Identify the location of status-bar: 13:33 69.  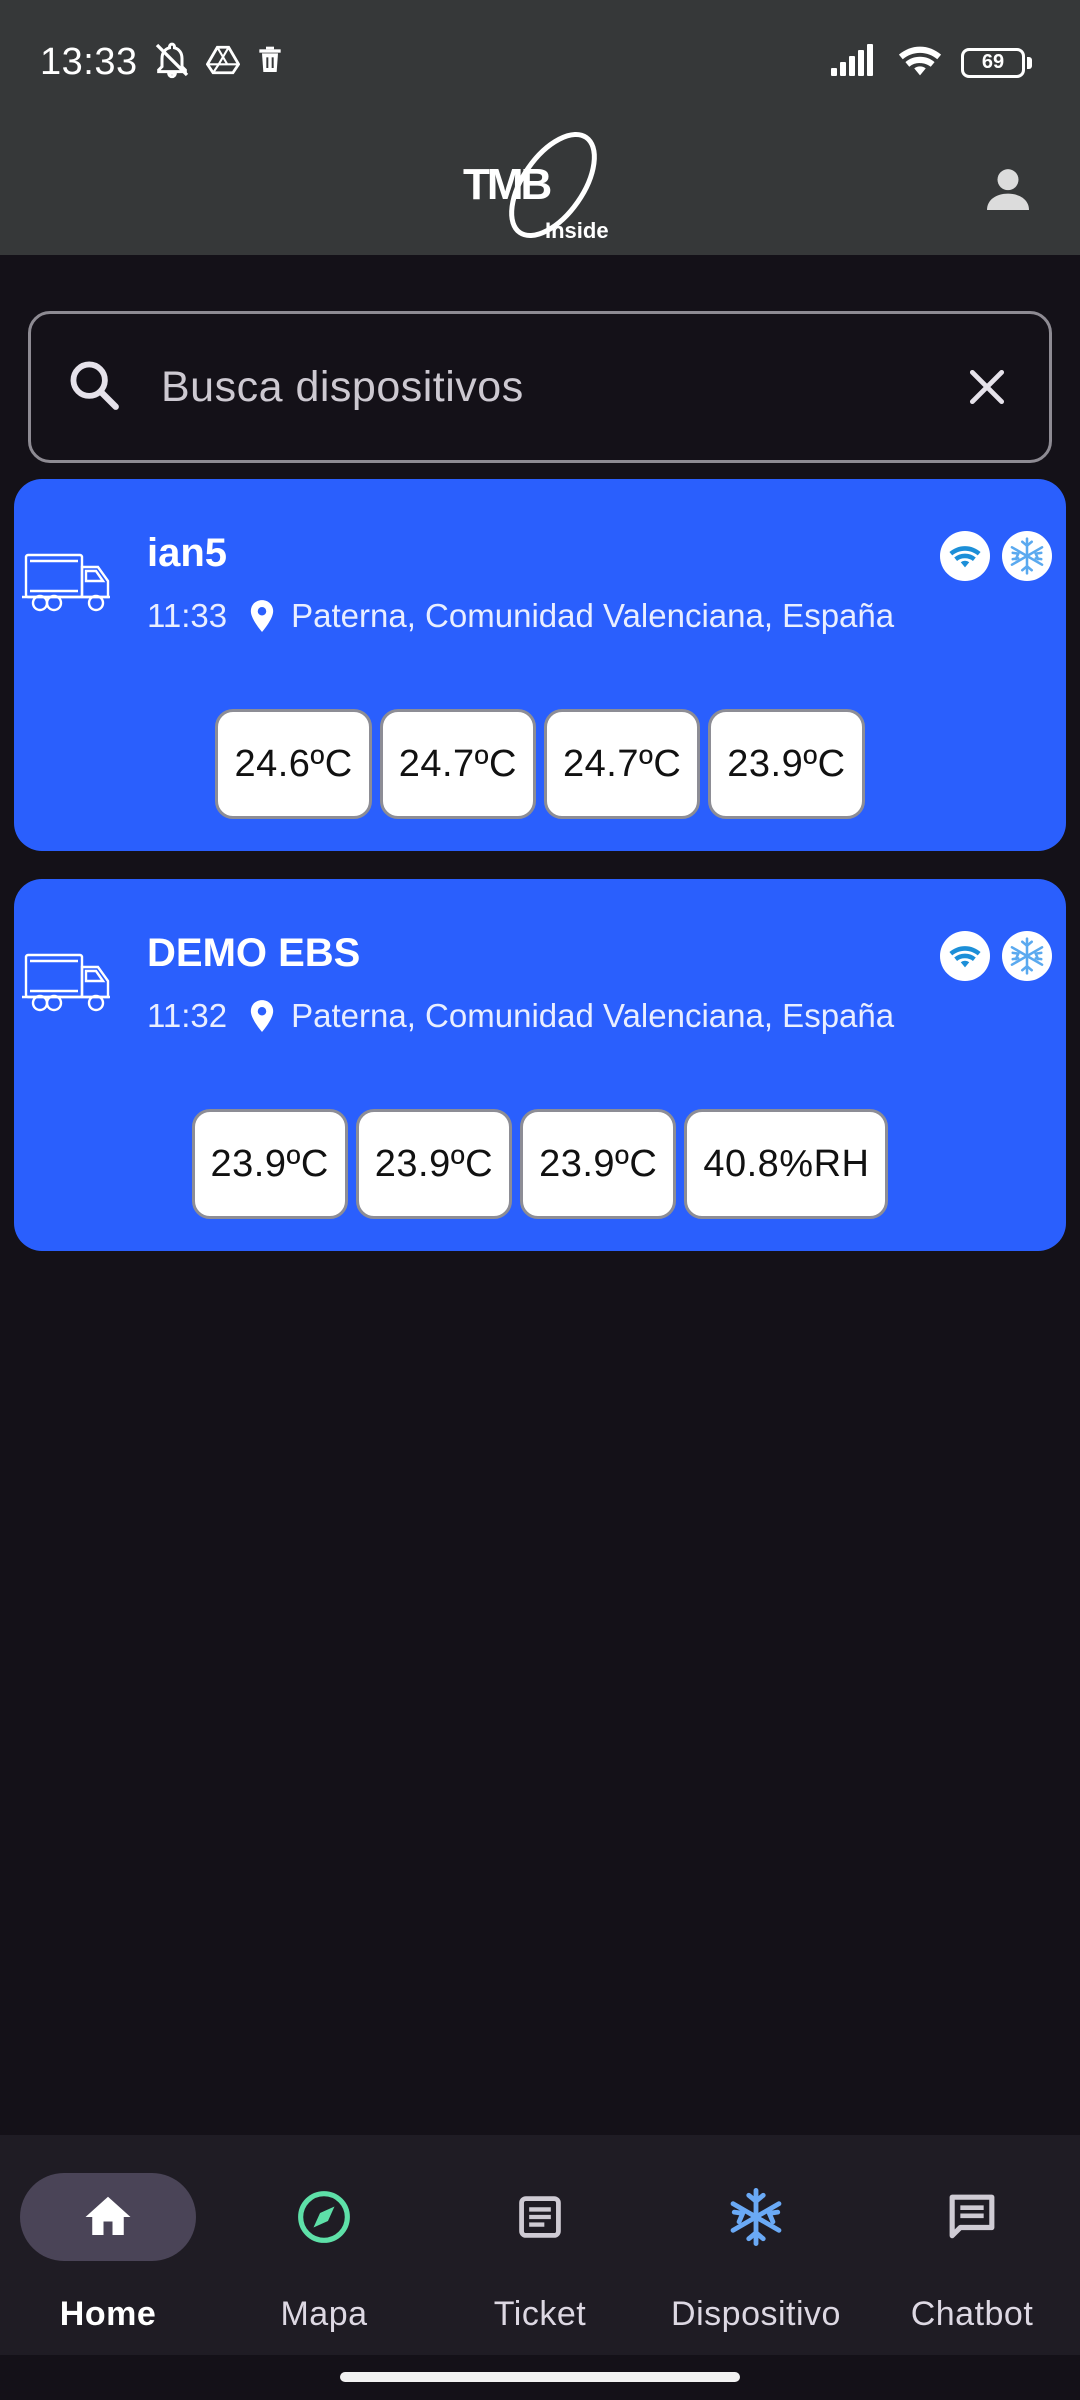
(540, 62).